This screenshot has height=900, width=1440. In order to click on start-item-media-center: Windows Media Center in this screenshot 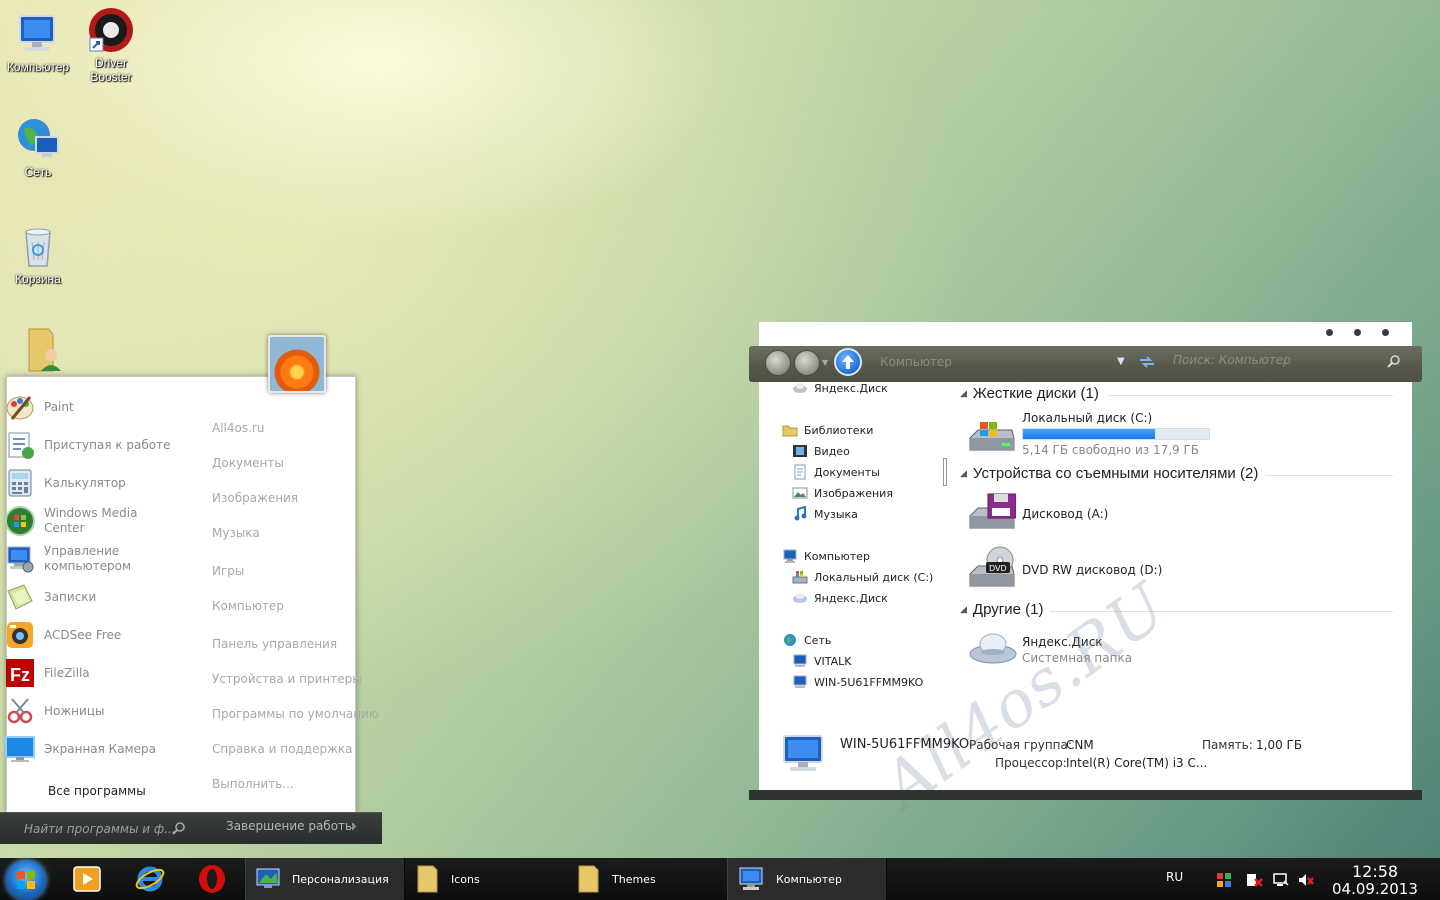, I will do `click(99, 521)`.